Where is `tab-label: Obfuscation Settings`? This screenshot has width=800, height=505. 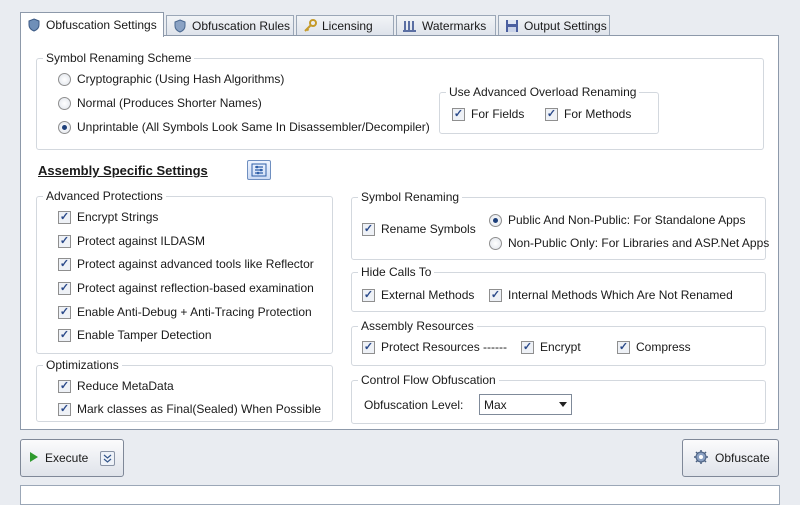
tab-label: Obfuscation Settings is located at coordinates (101, 25).